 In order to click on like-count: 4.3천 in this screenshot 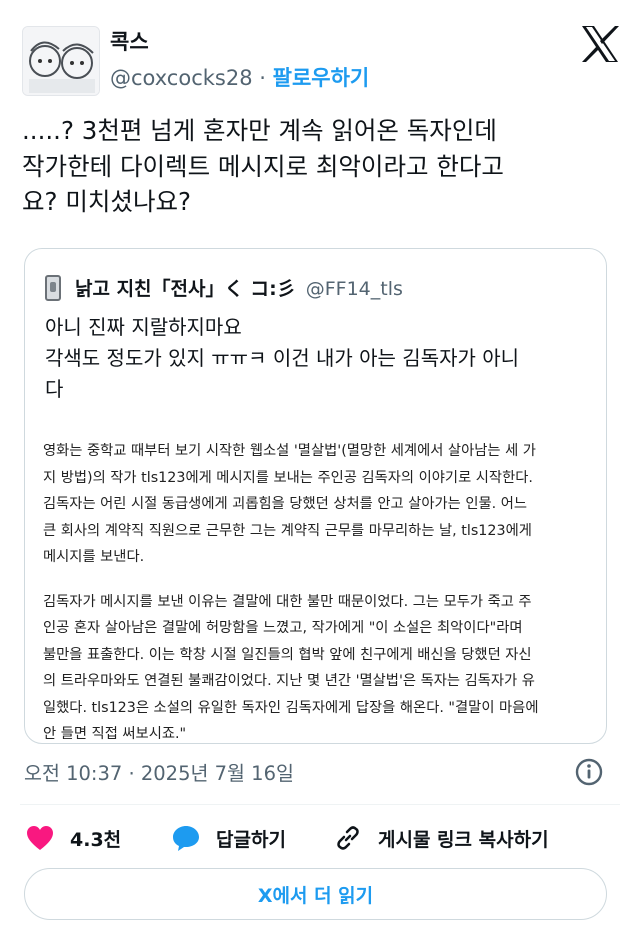, I will do `click(96, 839)`.